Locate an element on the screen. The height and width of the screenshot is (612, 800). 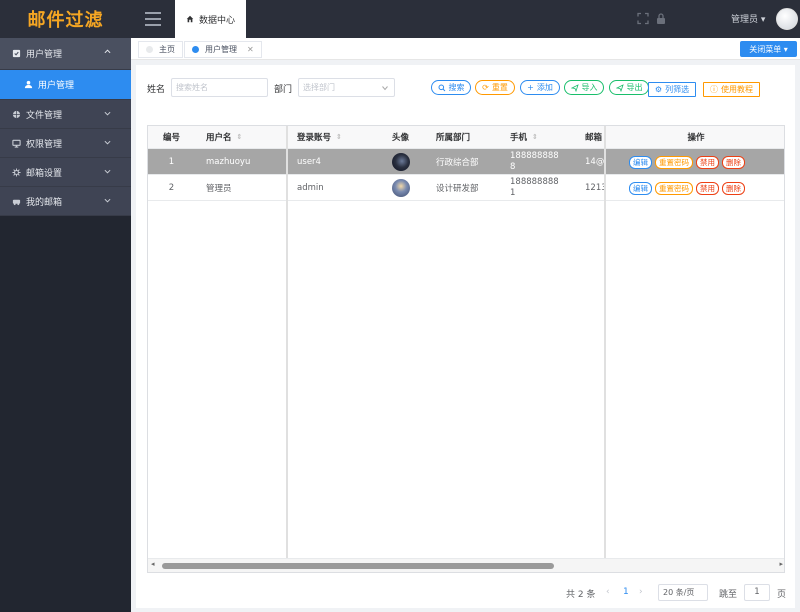
name-search-input: 搜索姓名 is located at coordinates (219, 87).